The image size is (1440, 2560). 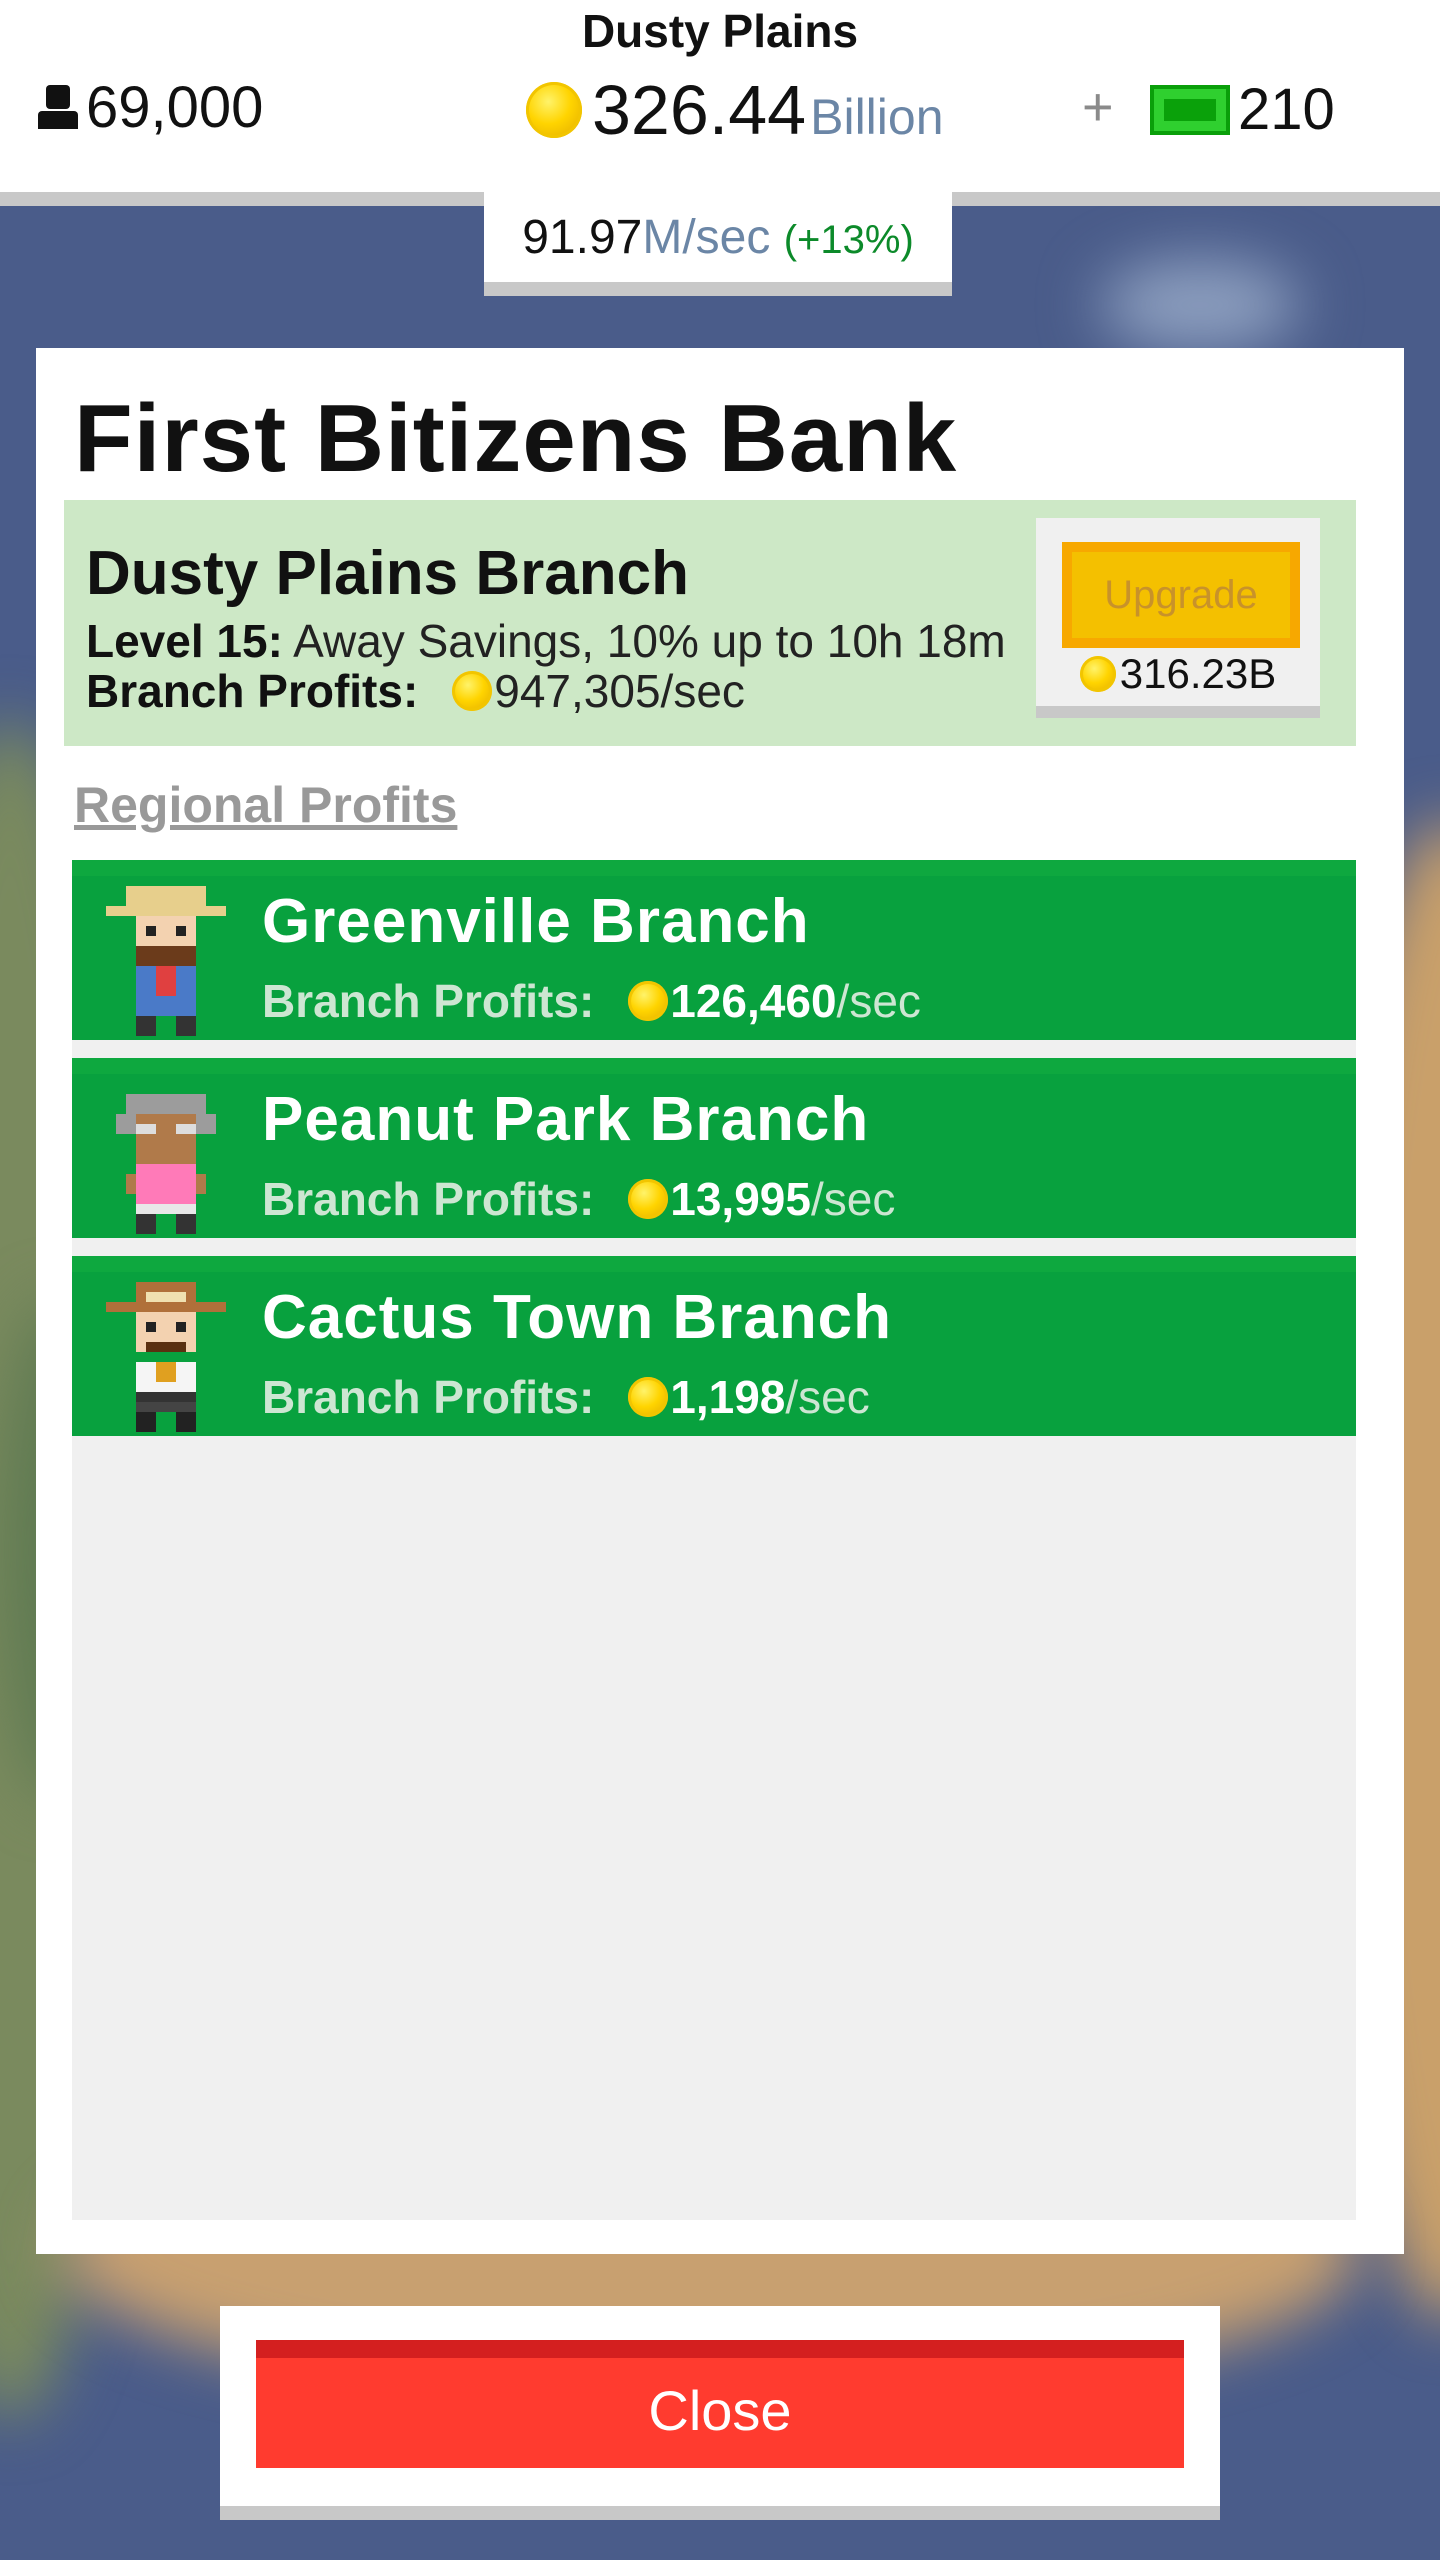 I want to click on population-icon, so click(x=58, y=107).